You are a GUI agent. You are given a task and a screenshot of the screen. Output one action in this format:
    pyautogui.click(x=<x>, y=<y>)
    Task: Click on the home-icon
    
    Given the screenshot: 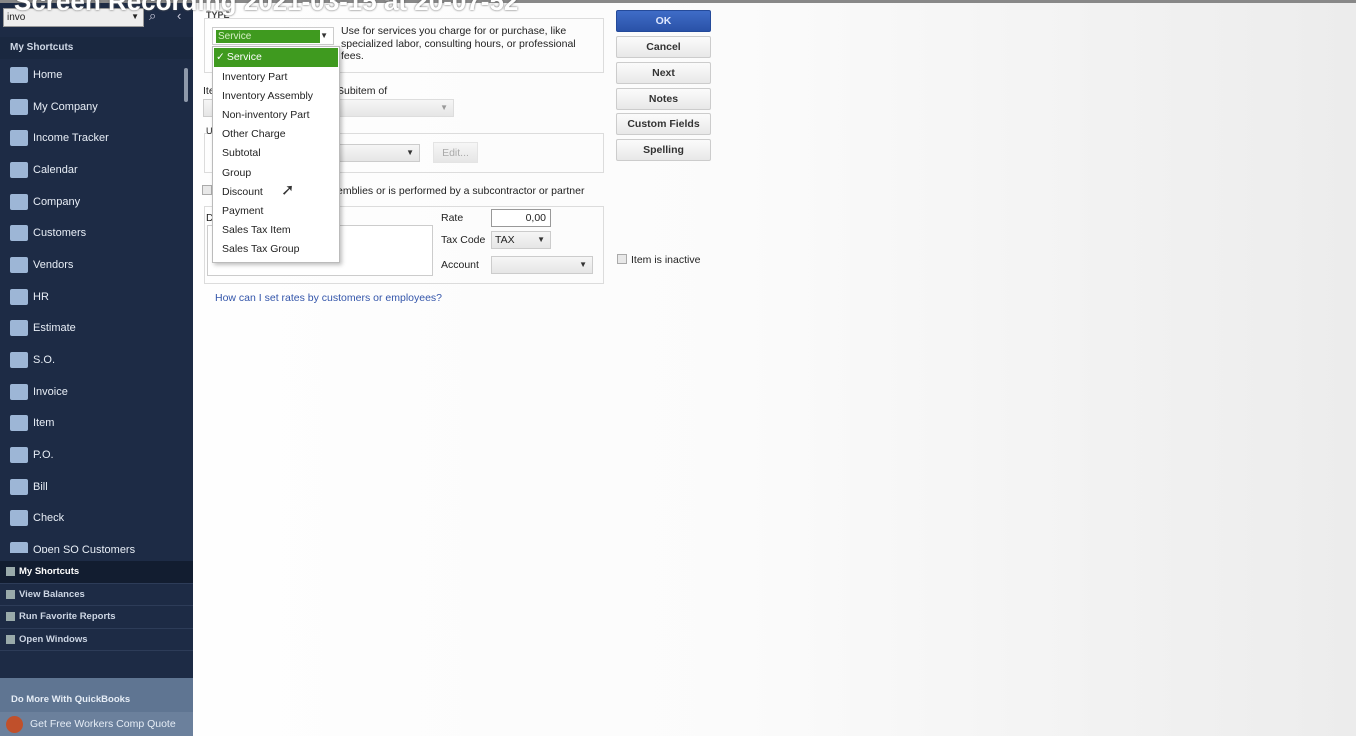 What is the action you would take?
    pyautogui.click(x=19, y=74)
    